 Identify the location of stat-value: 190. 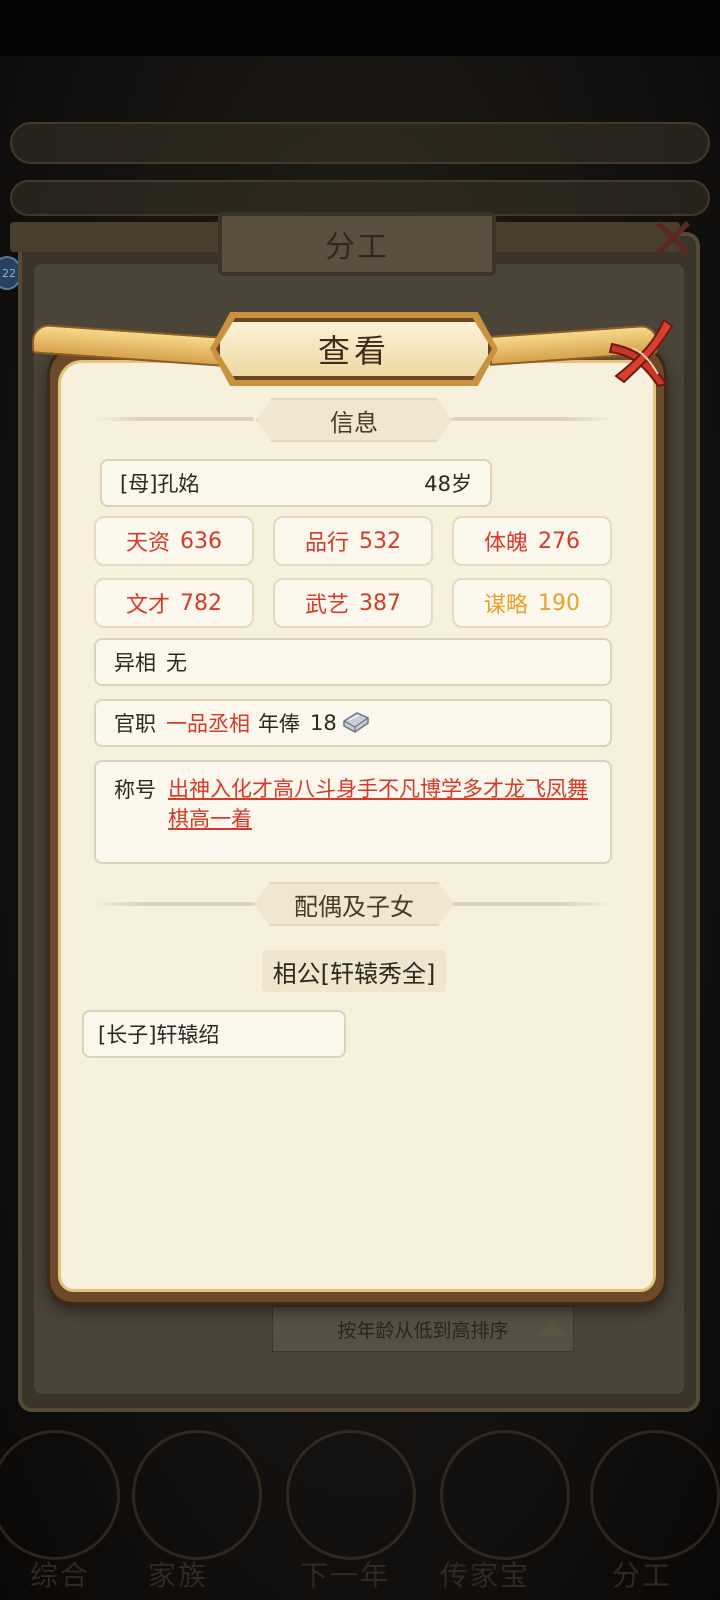
(559, 603).